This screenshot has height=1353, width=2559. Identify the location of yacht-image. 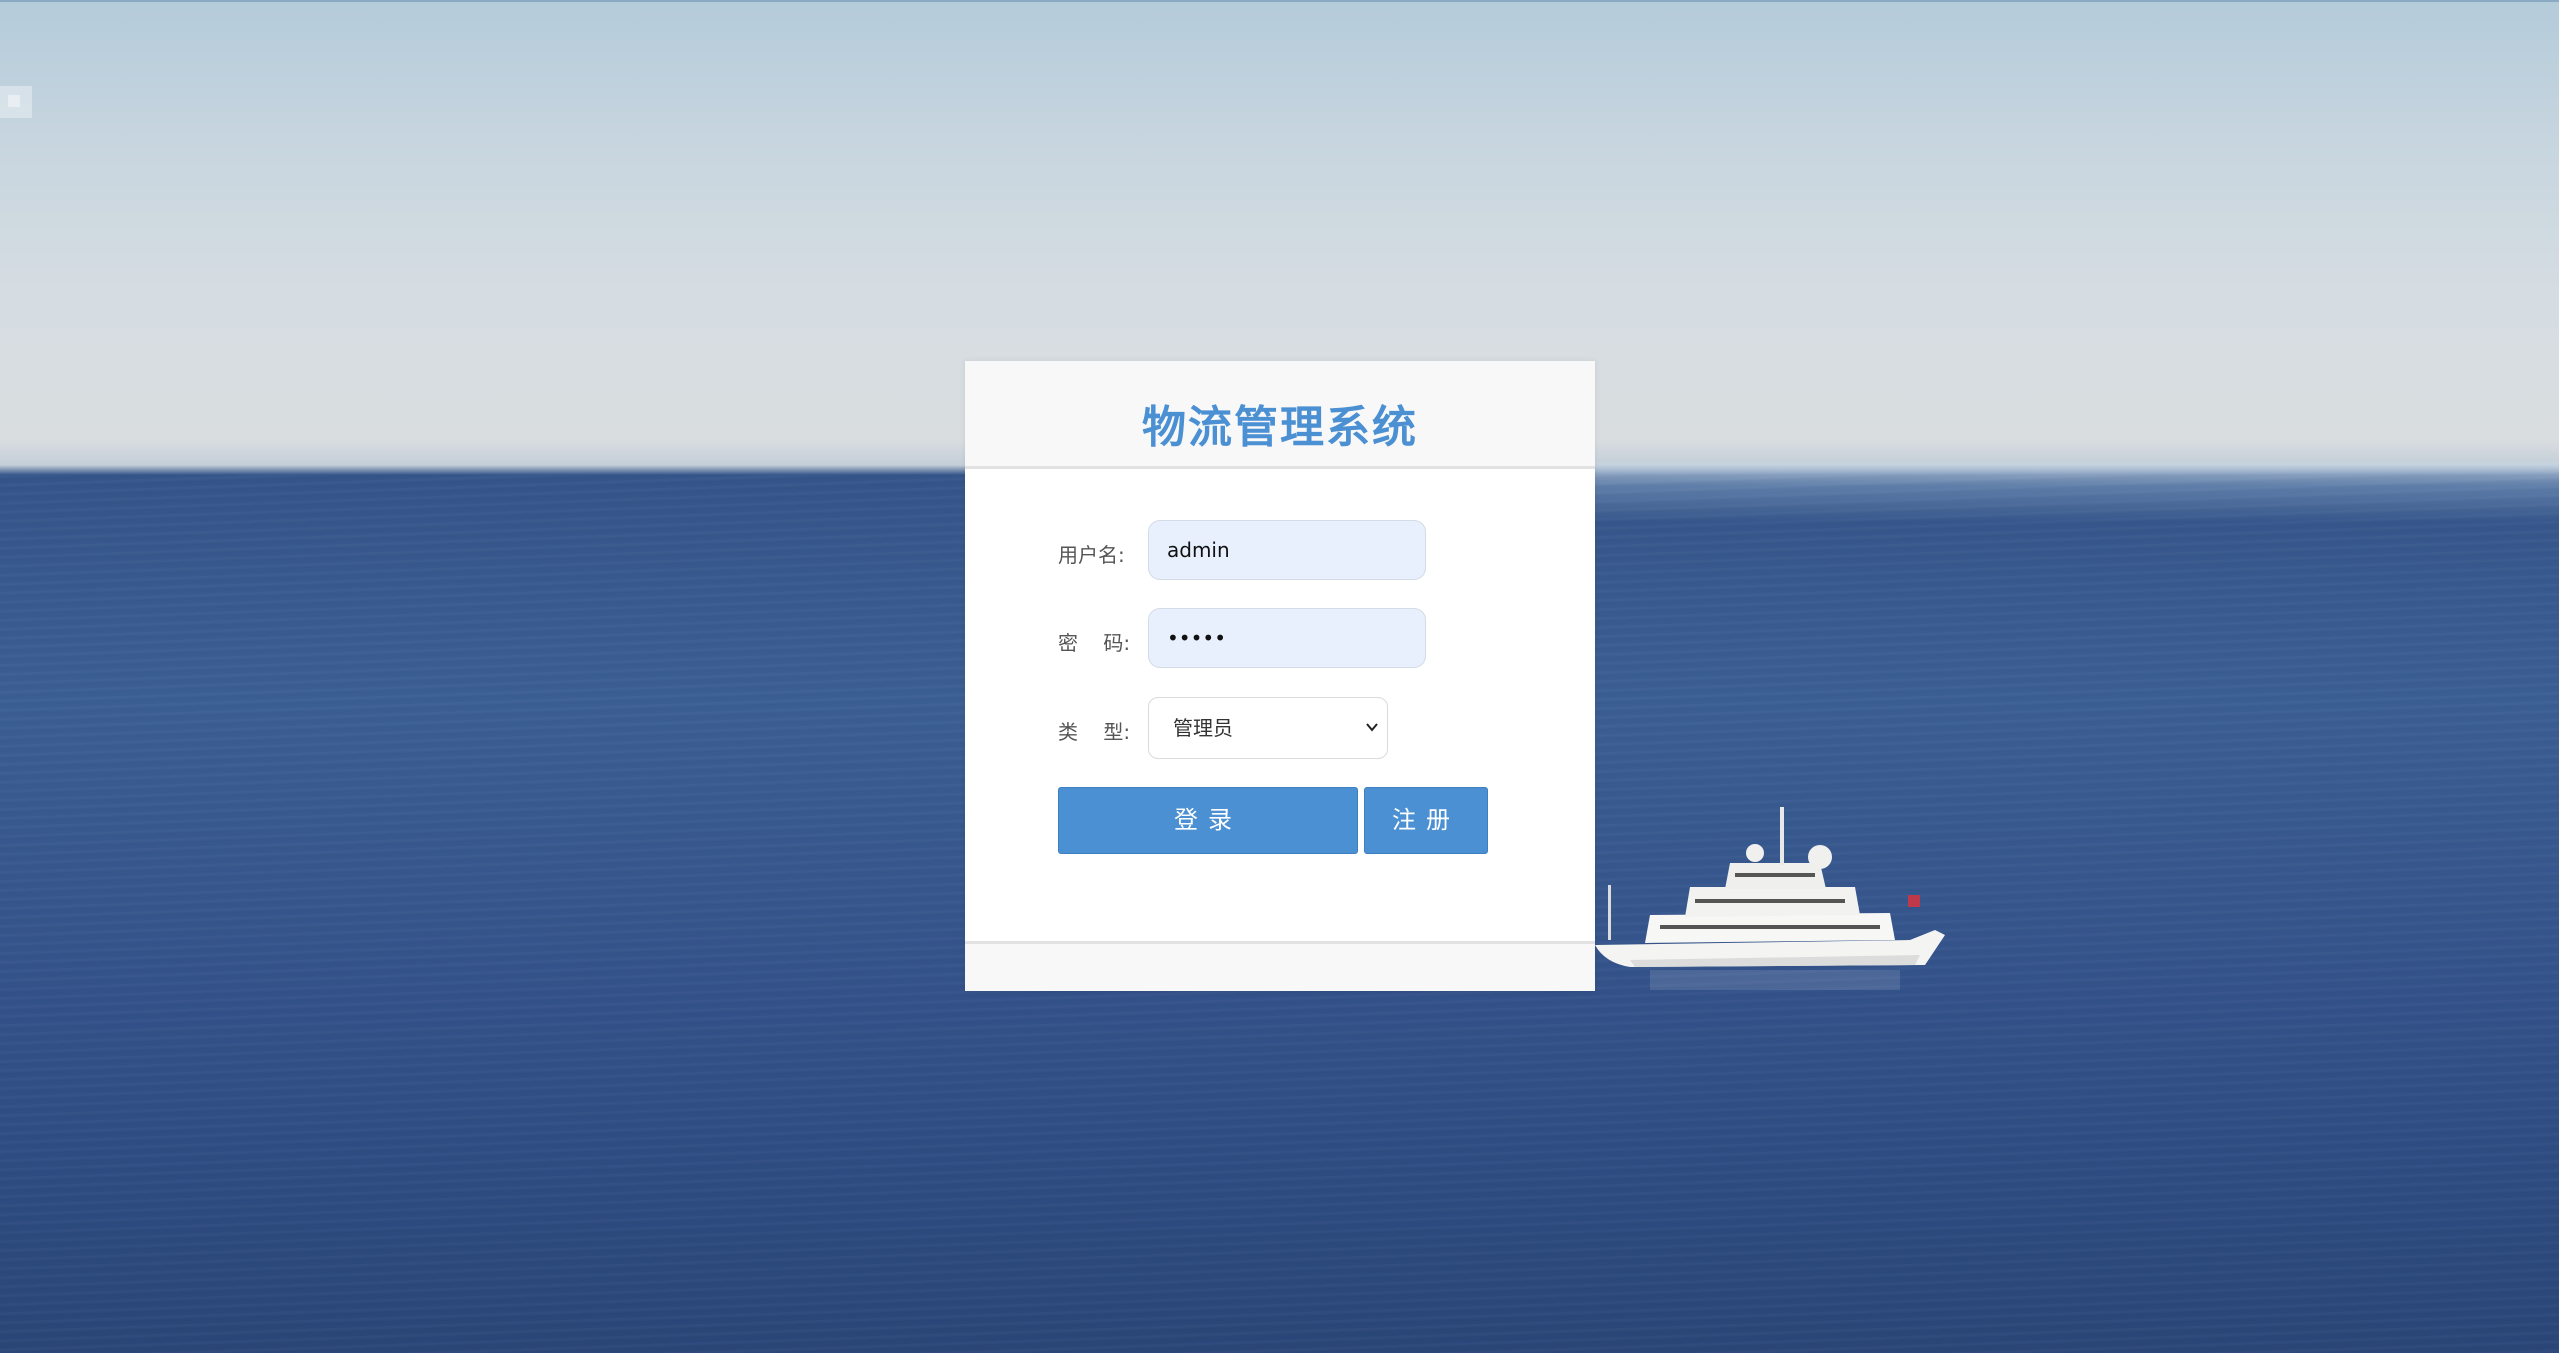
(1770, 898).